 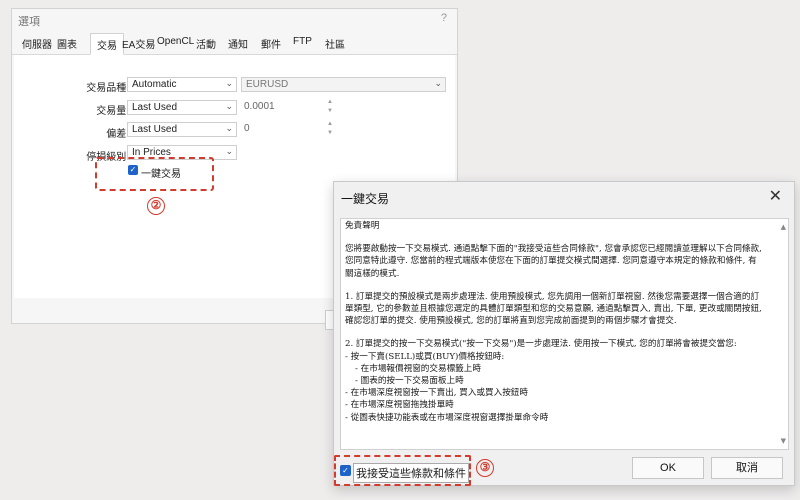 What do you see at coordinates (156, 206) in the screenshot?
I see `annotation-marker-2: ②` at bounding box center [156, 206].